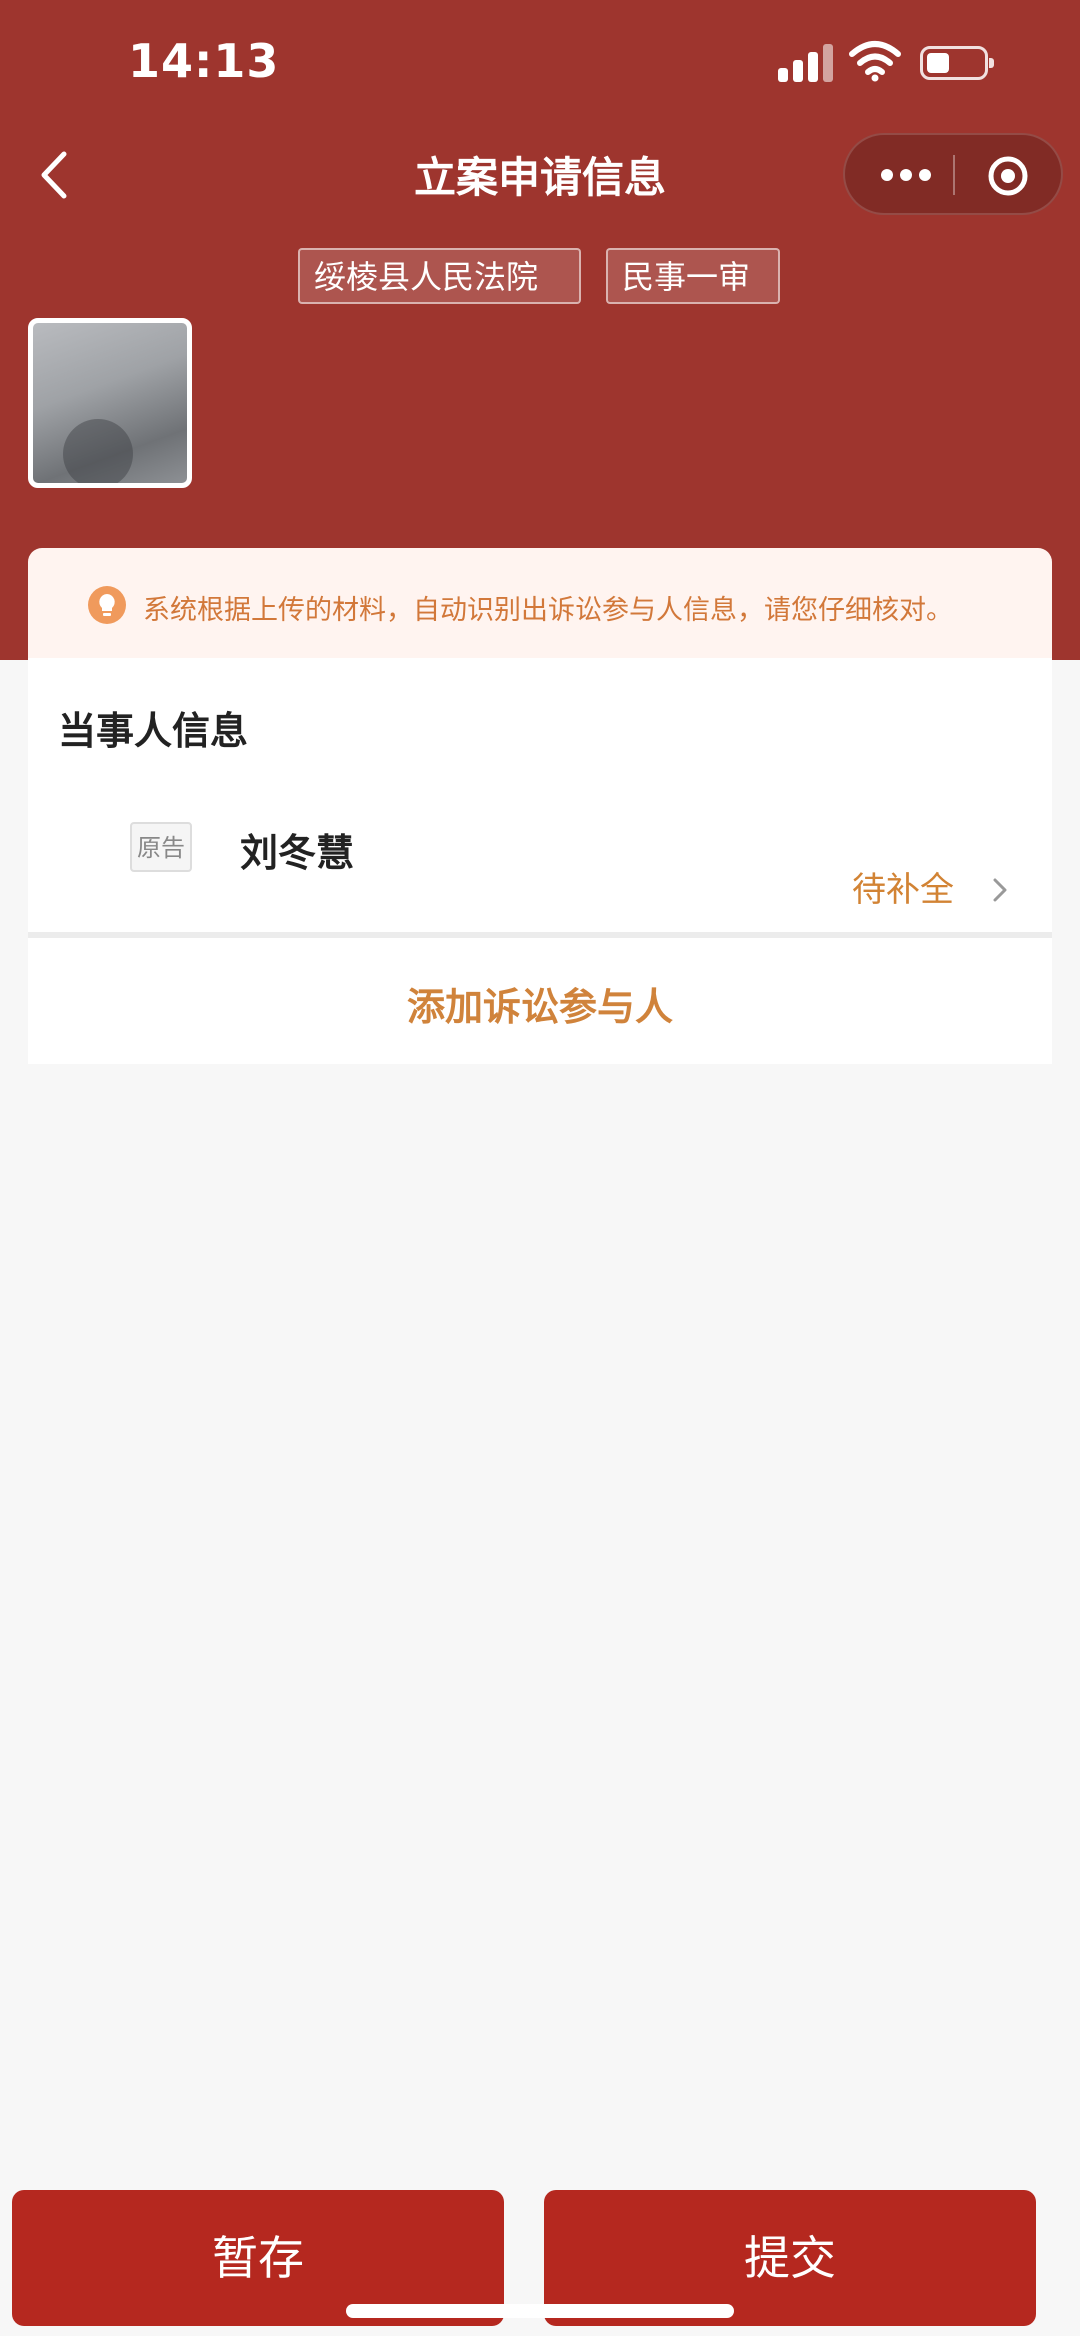 This screenshot has width=1080, height=2336. What do you see at coordinates (1000, 890) in the screenshot?
I see `chevron-right-icon` at bounding box center [1000, 890].